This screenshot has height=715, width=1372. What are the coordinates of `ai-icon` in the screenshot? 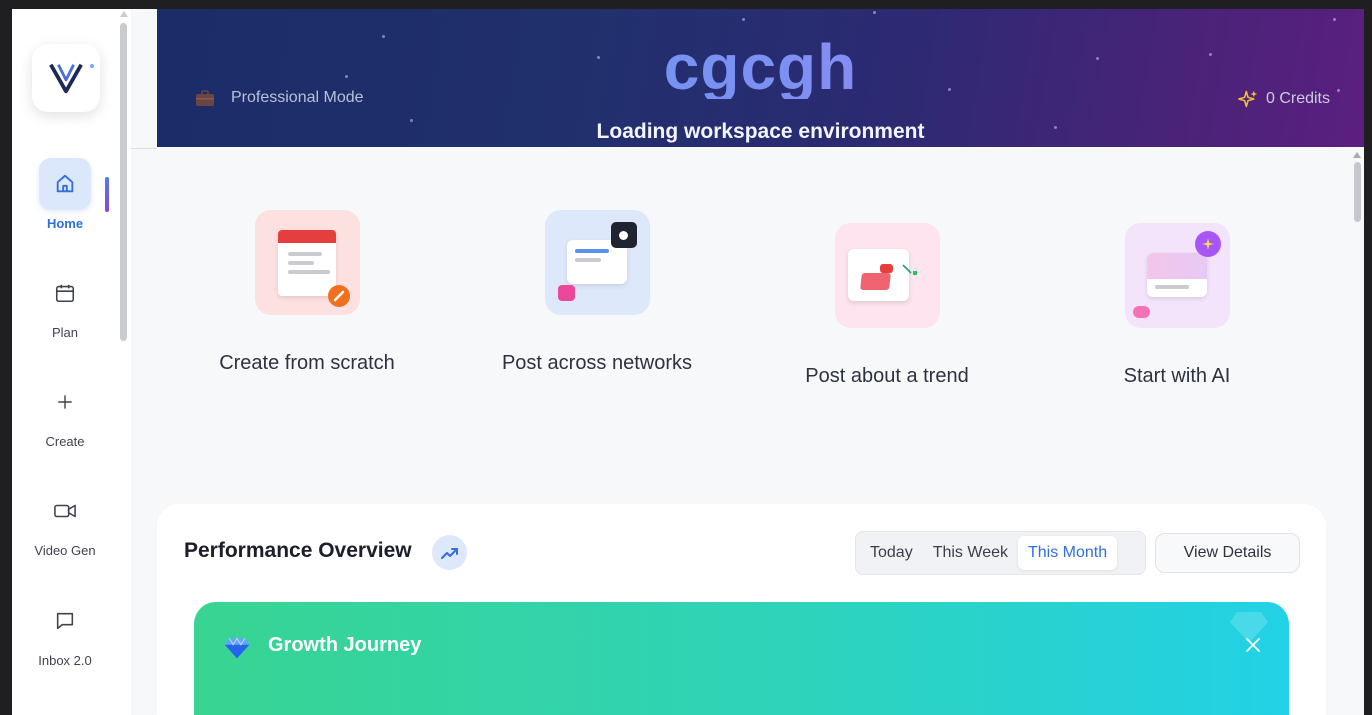 It's located at (1177, 275).